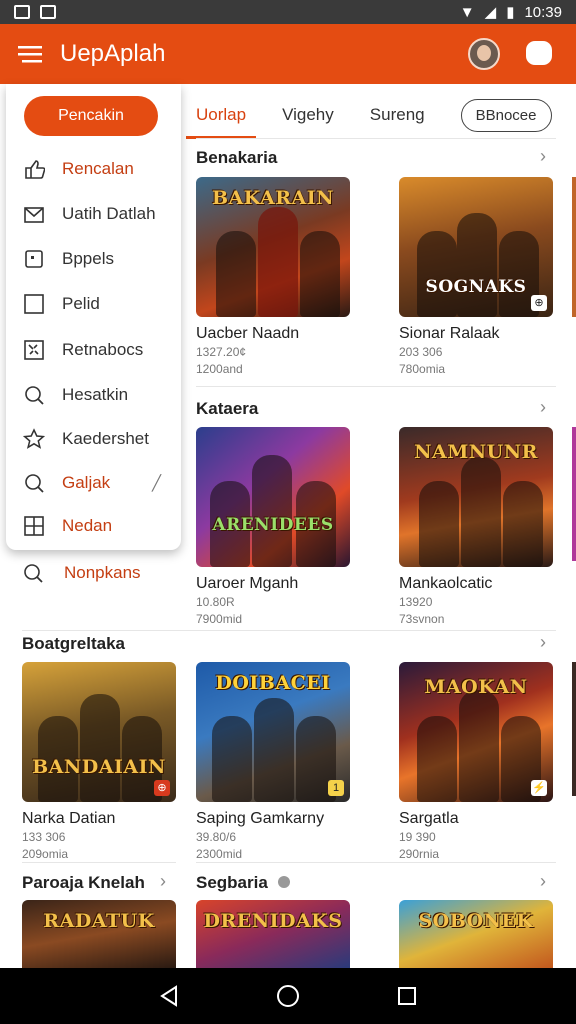 Image resolution: width=576 pixels, height=1024 pixels. Describe the element at coordinates (476, 732) in the screenshot. I see `game-thumbnail: MAOKAN ⚡` at that location.